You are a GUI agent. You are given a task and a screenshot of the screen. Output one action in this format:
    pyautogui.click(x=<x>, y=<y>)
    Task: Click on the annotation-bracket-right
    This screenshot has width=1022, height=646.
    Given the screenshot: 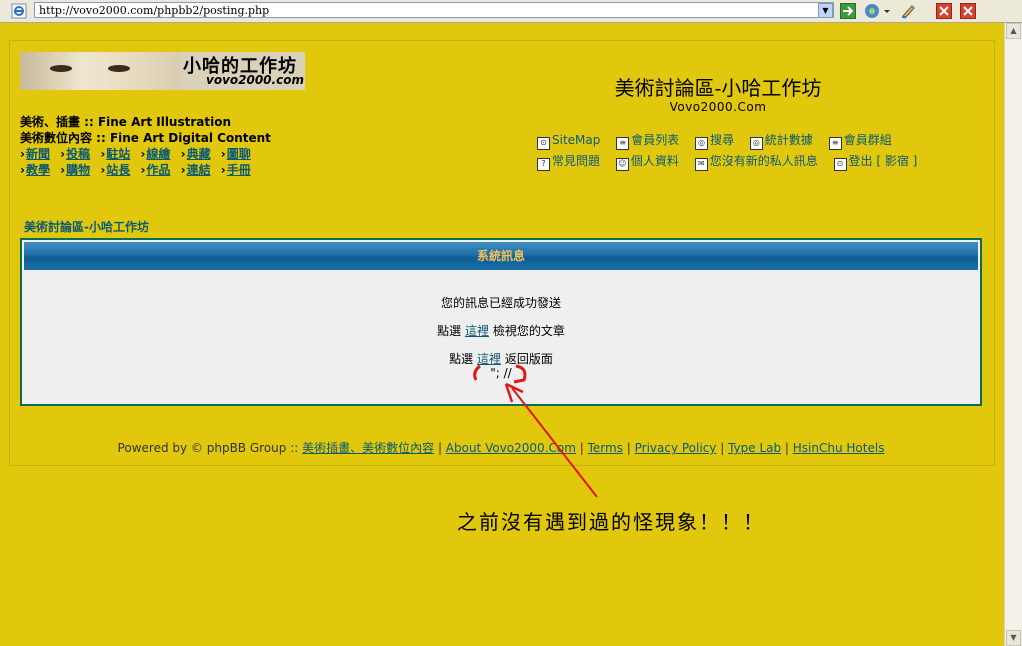 What is the action you would take?
    pyautogui.click(x=520, y=374)
    